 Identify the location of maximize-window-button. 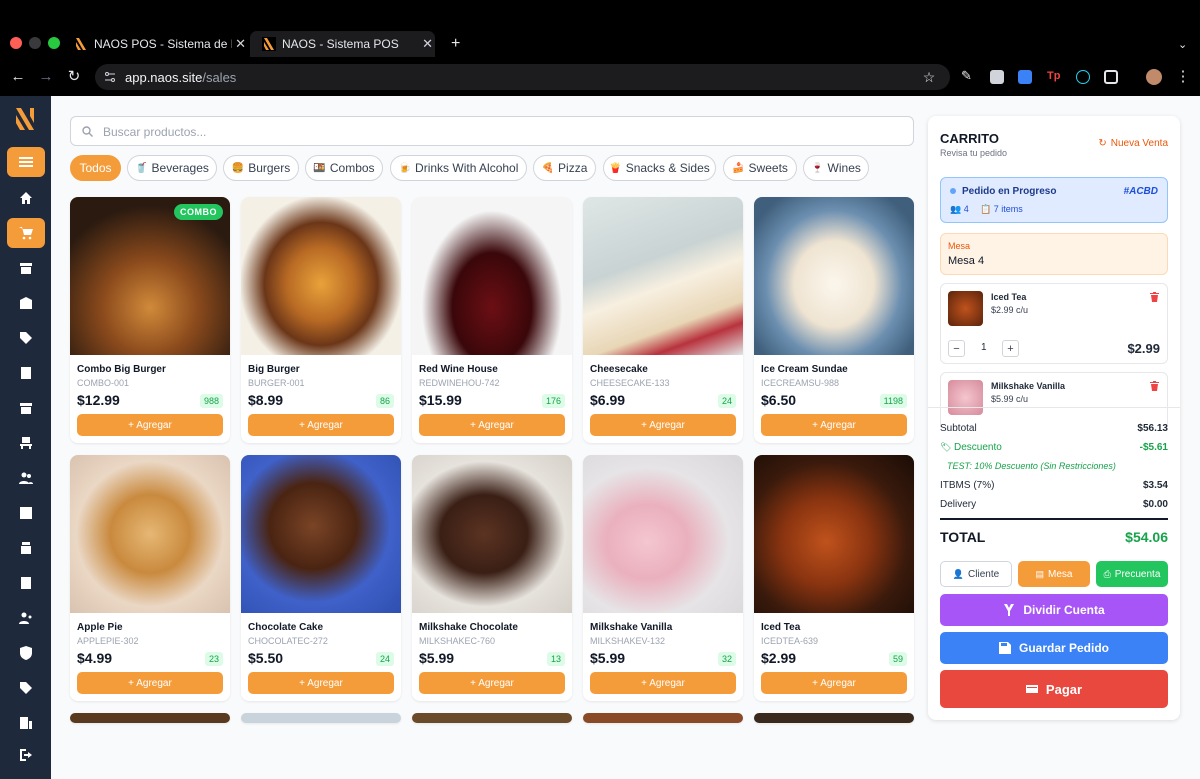
(54, 43).